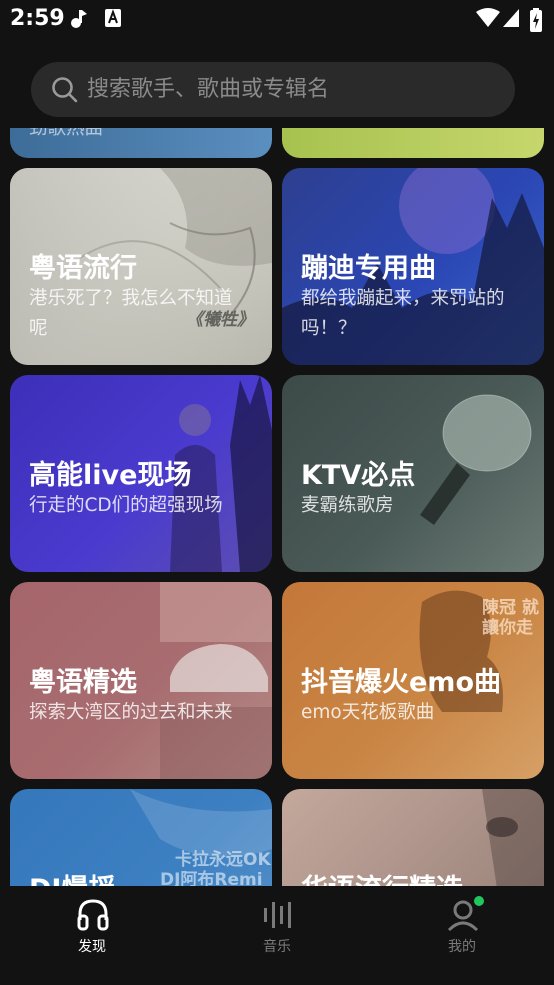  I want to click on nav-label: 音乐, so click(277, 947).